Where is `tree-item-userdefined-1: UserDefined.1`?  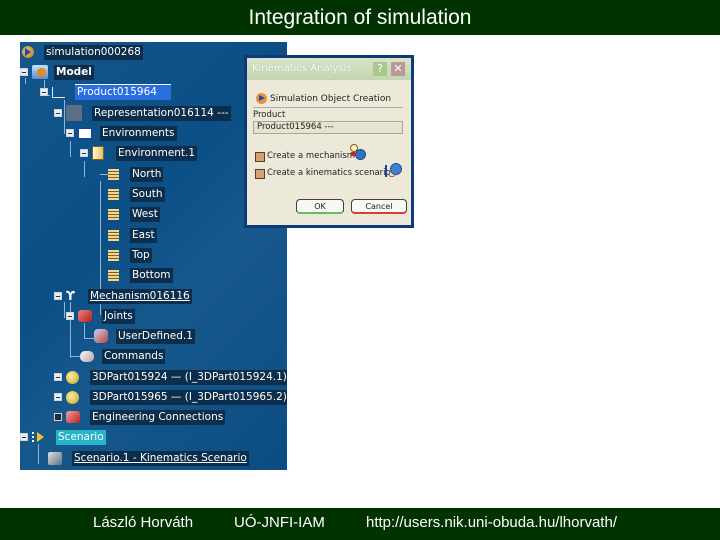 tree-item-userdefined-1: UserDefined.1 is located at coordinates (144, 336).